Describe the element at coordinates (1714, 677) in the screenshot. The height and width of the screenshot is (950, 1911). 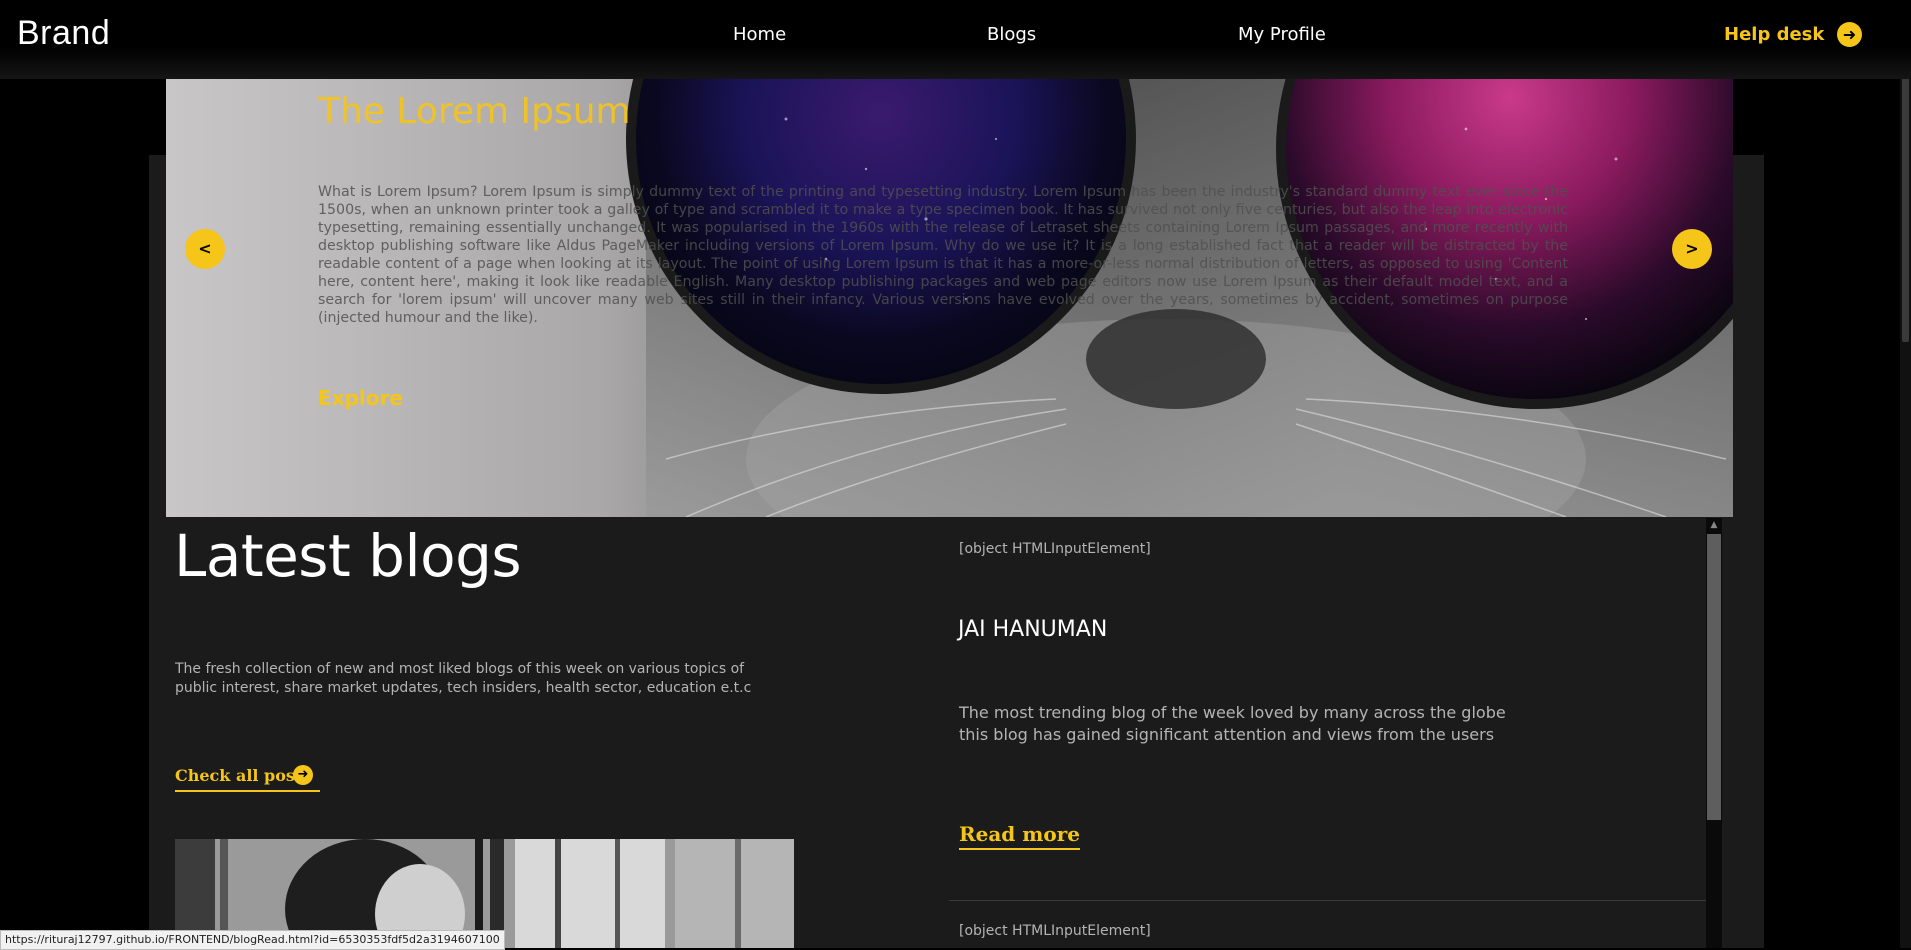
I see `blog-list-scroll-thumb` at that location.